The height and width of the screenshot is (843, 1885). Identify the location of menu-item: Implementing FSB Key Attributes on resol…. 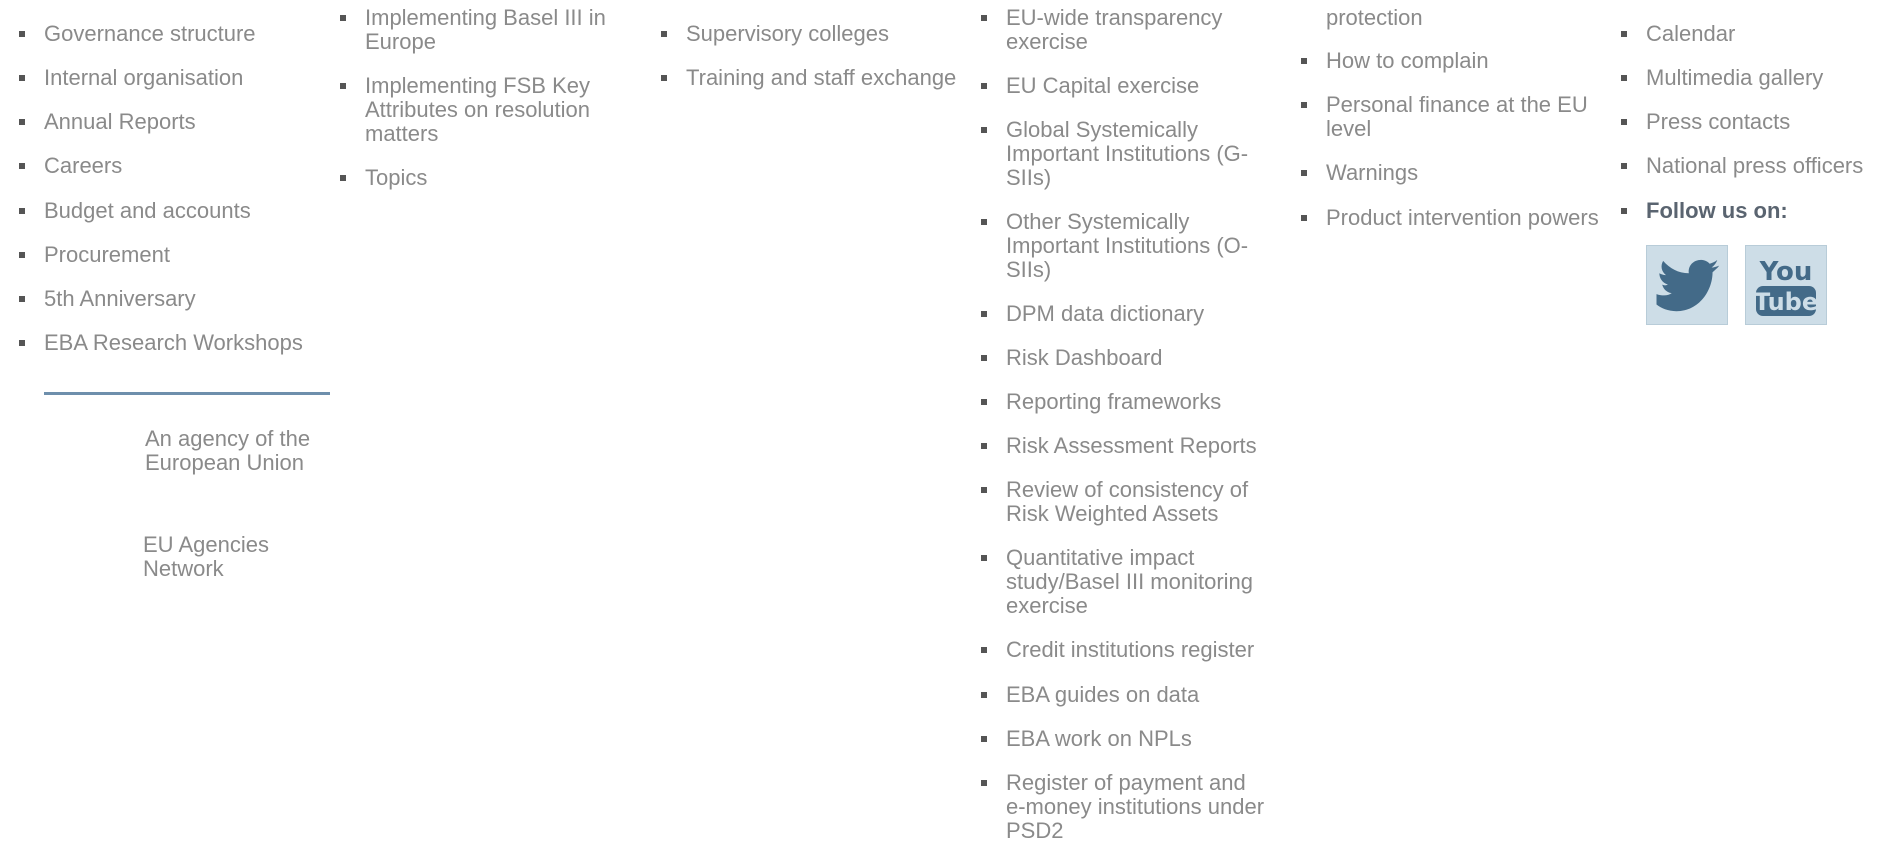
(483, 110).